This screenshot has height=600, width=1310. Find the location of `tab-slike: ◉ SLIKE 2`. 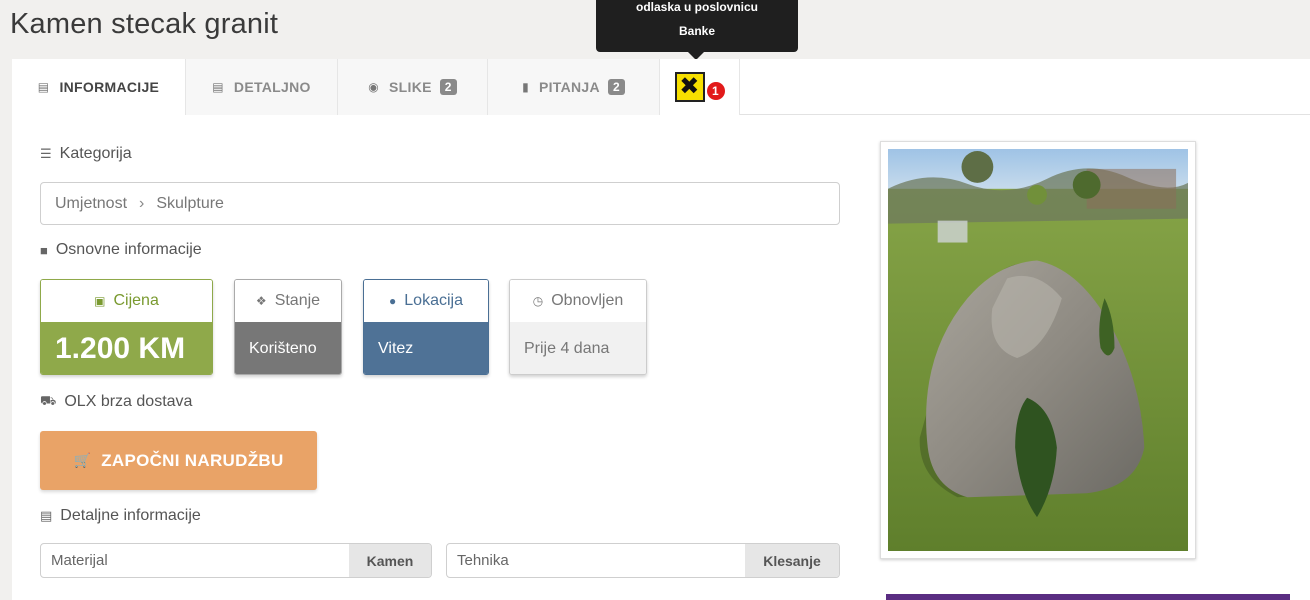

tab-slike: ◉ SLIKE 2 is located at coordinates (413, 87).